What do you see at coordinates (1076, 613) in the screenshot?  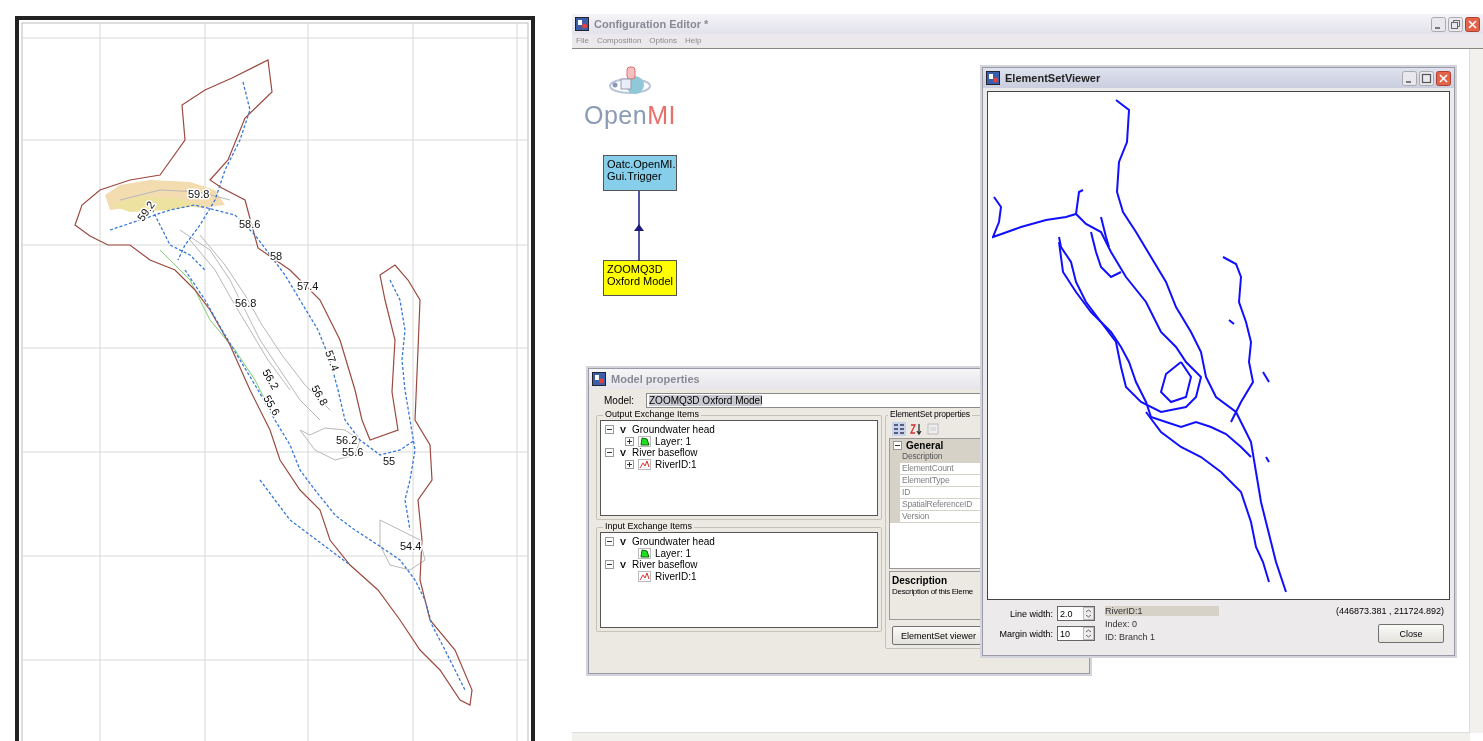 I see `spin-box: 2.0` at bounding box center [1076, 613].